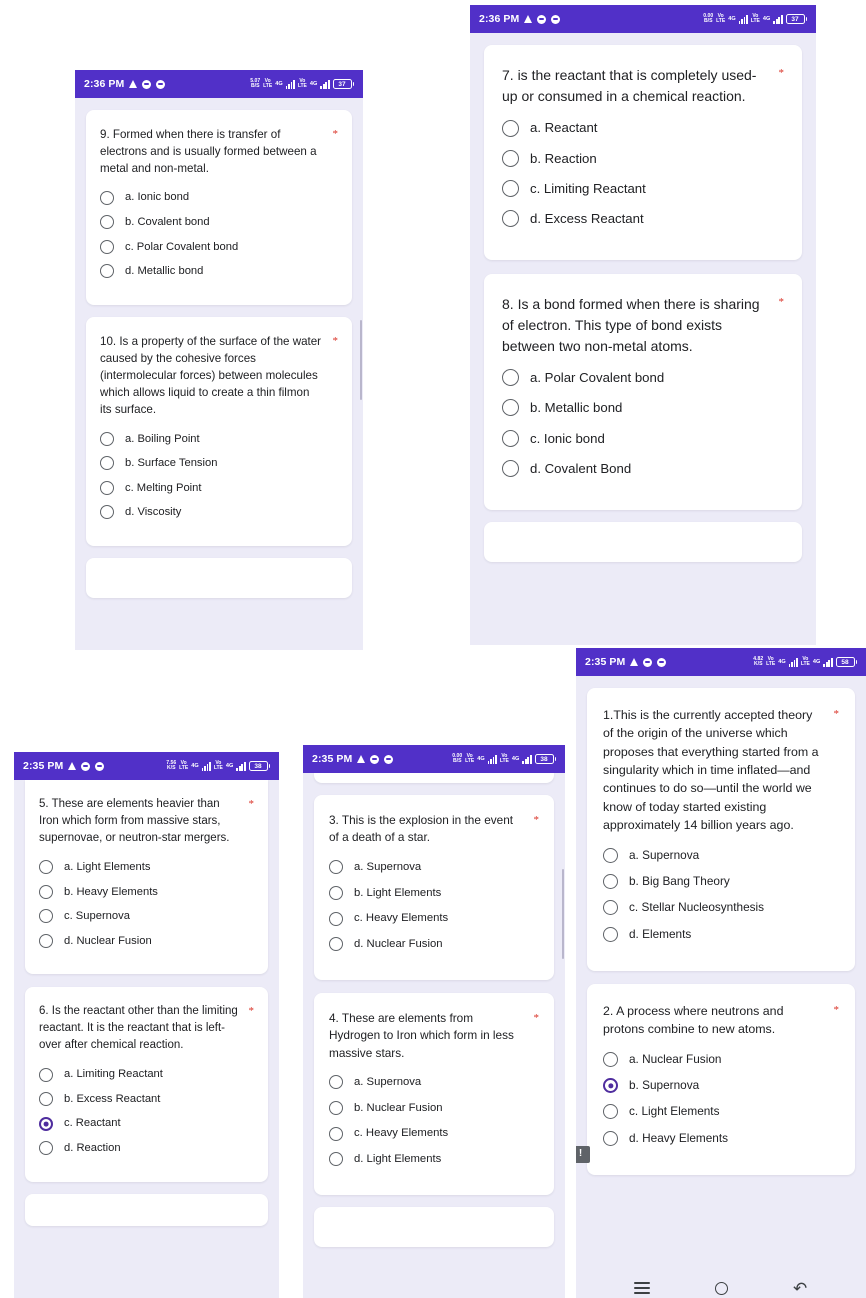 The height and width of the screenshot is (1298, 866). Describe the element at coordinates (722, 1288) in the screenshot. I see `home-circle-icon` at that location.